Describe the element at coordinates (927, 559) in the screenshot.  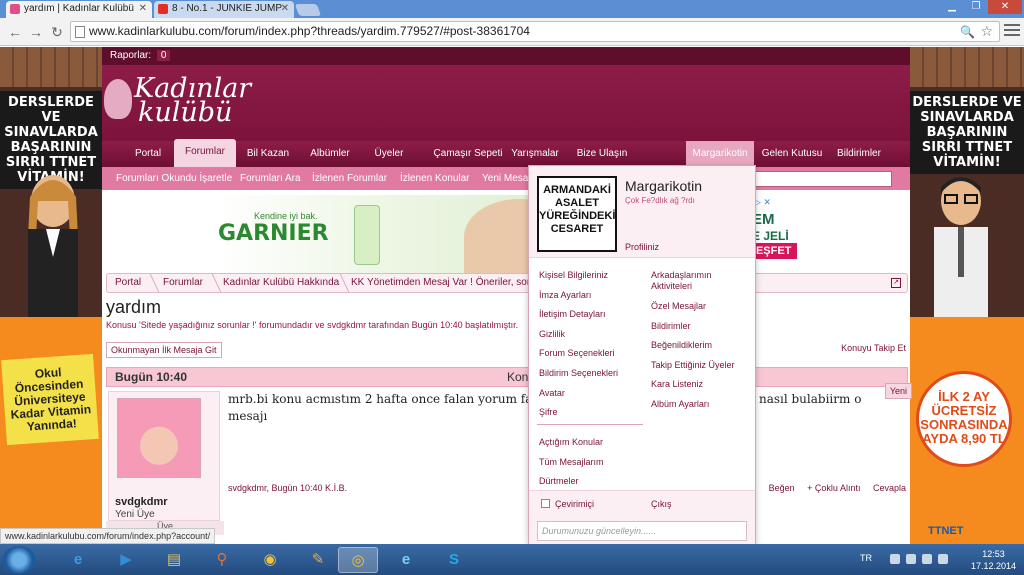
I see `network-icon` at that location.